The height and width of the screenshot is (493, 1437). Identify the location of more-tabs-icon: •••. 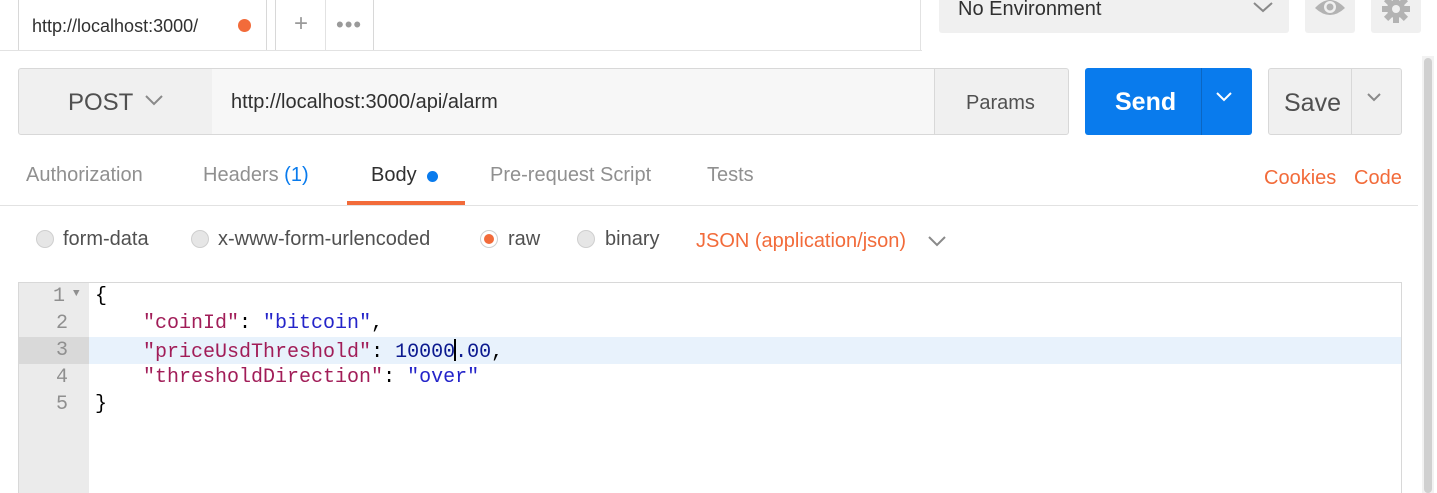
(349, 25).